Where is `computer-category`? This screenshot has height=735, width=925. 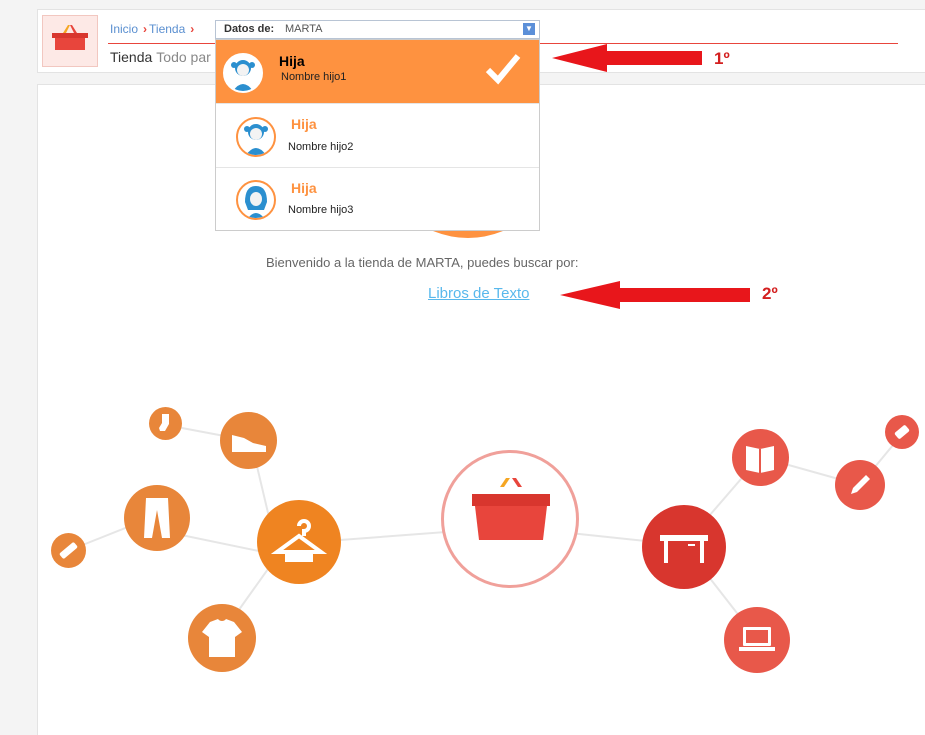 computer-category is located at coordinates (757, 640).